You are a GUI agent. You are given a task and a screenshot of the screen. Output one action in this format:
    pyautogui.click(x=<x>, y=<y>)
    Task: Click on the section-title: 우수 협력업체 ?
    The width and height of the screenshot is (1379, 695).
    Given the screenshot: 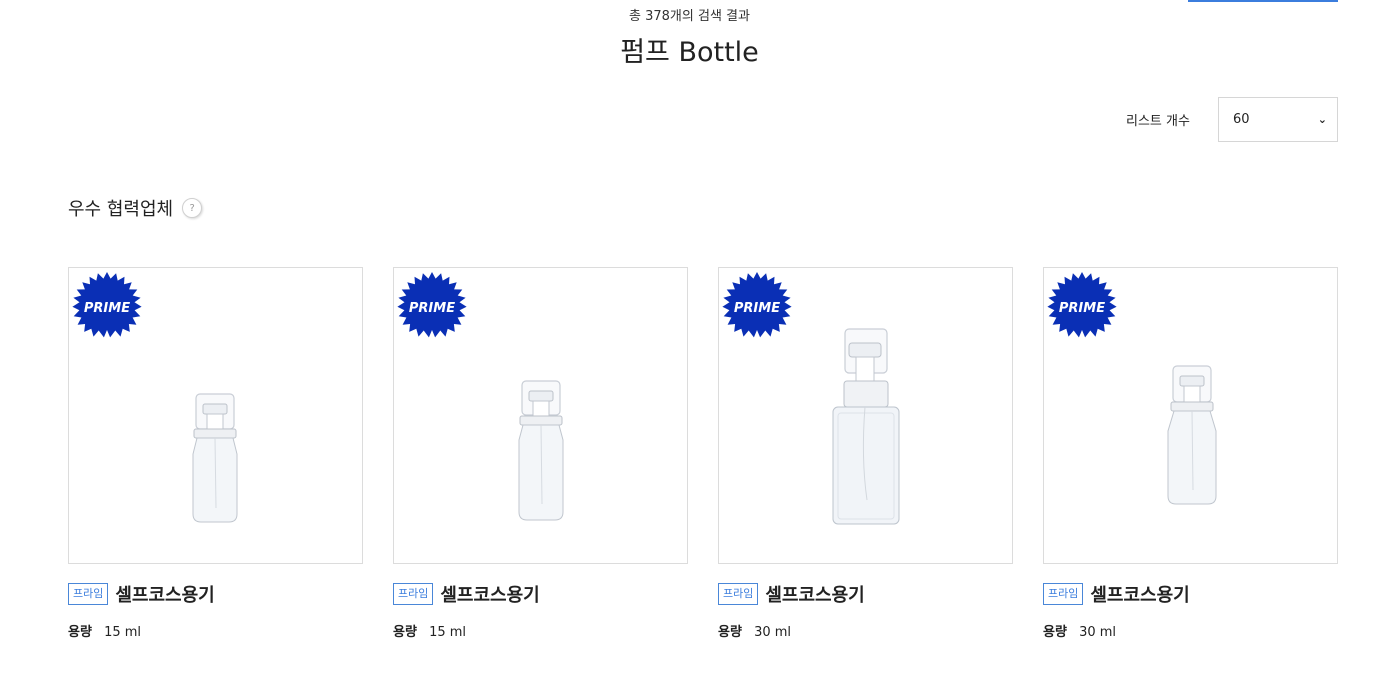 What is the action you would take?
    pyautogui.click(x=135, y=208)
    